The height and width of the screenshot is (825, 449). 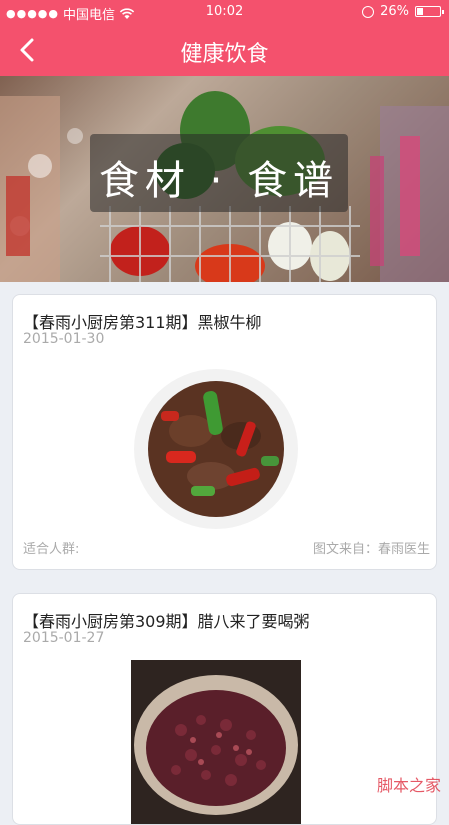 I want to click on article-title: 【春雨小厨房第309期】腊八来了要喝粥, so click(x=166, y=621).